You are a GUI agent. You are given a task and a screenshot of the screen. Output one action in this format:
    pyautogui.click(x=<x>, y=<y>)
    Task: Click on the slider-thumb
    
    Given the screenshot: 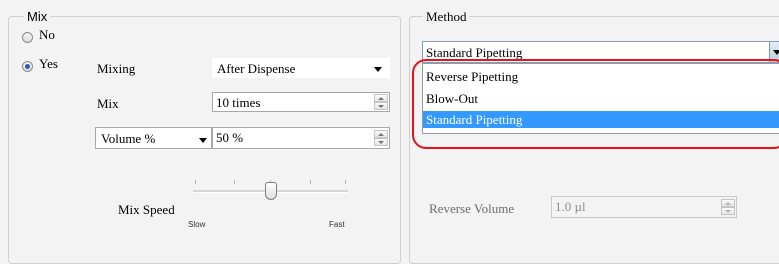 What is the action you would take?
    pyautogui.click(x=271, y=191)
    